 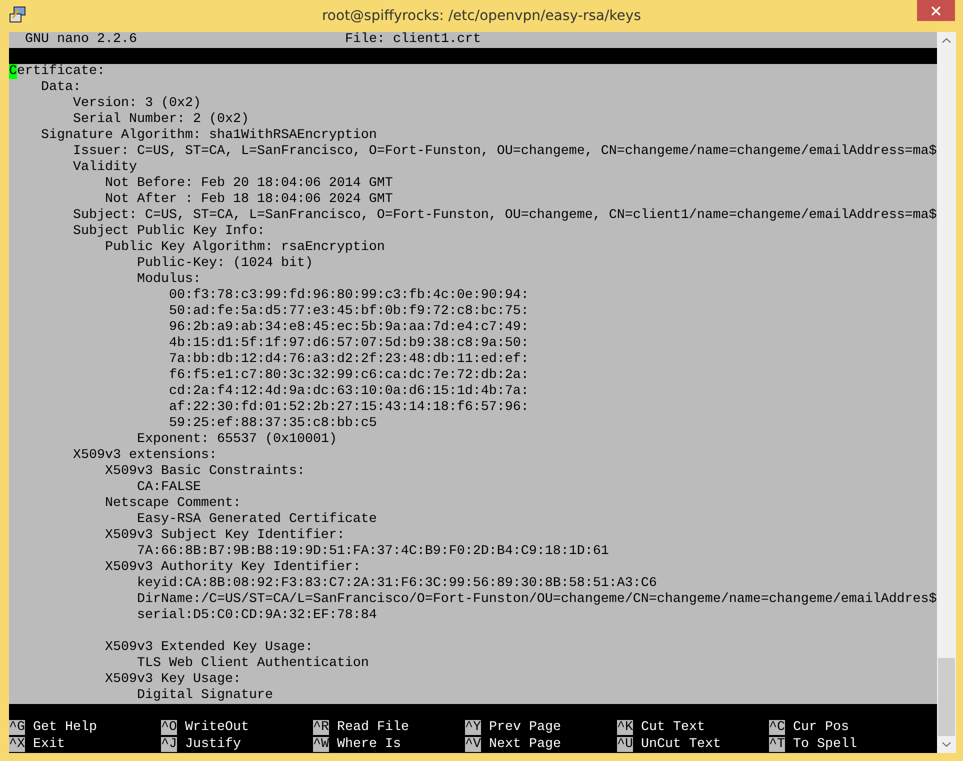 I want to click on shortcut-key: ^C, so click(x=777, y=727).